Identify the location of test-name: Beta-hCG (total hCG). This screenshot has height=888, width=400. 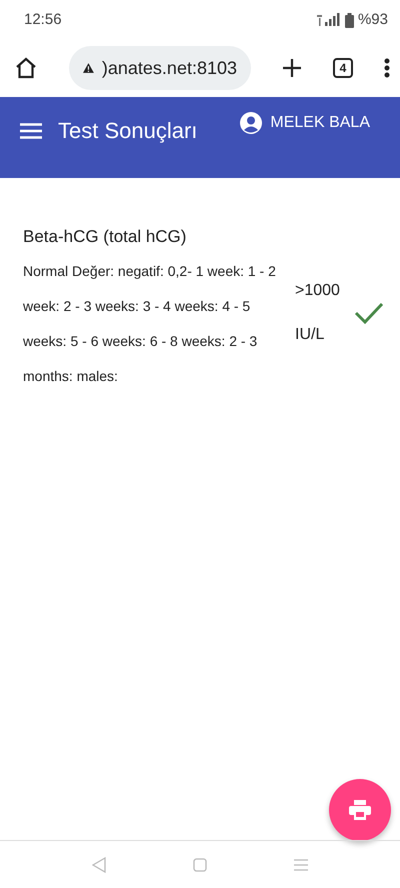
(105, 237).